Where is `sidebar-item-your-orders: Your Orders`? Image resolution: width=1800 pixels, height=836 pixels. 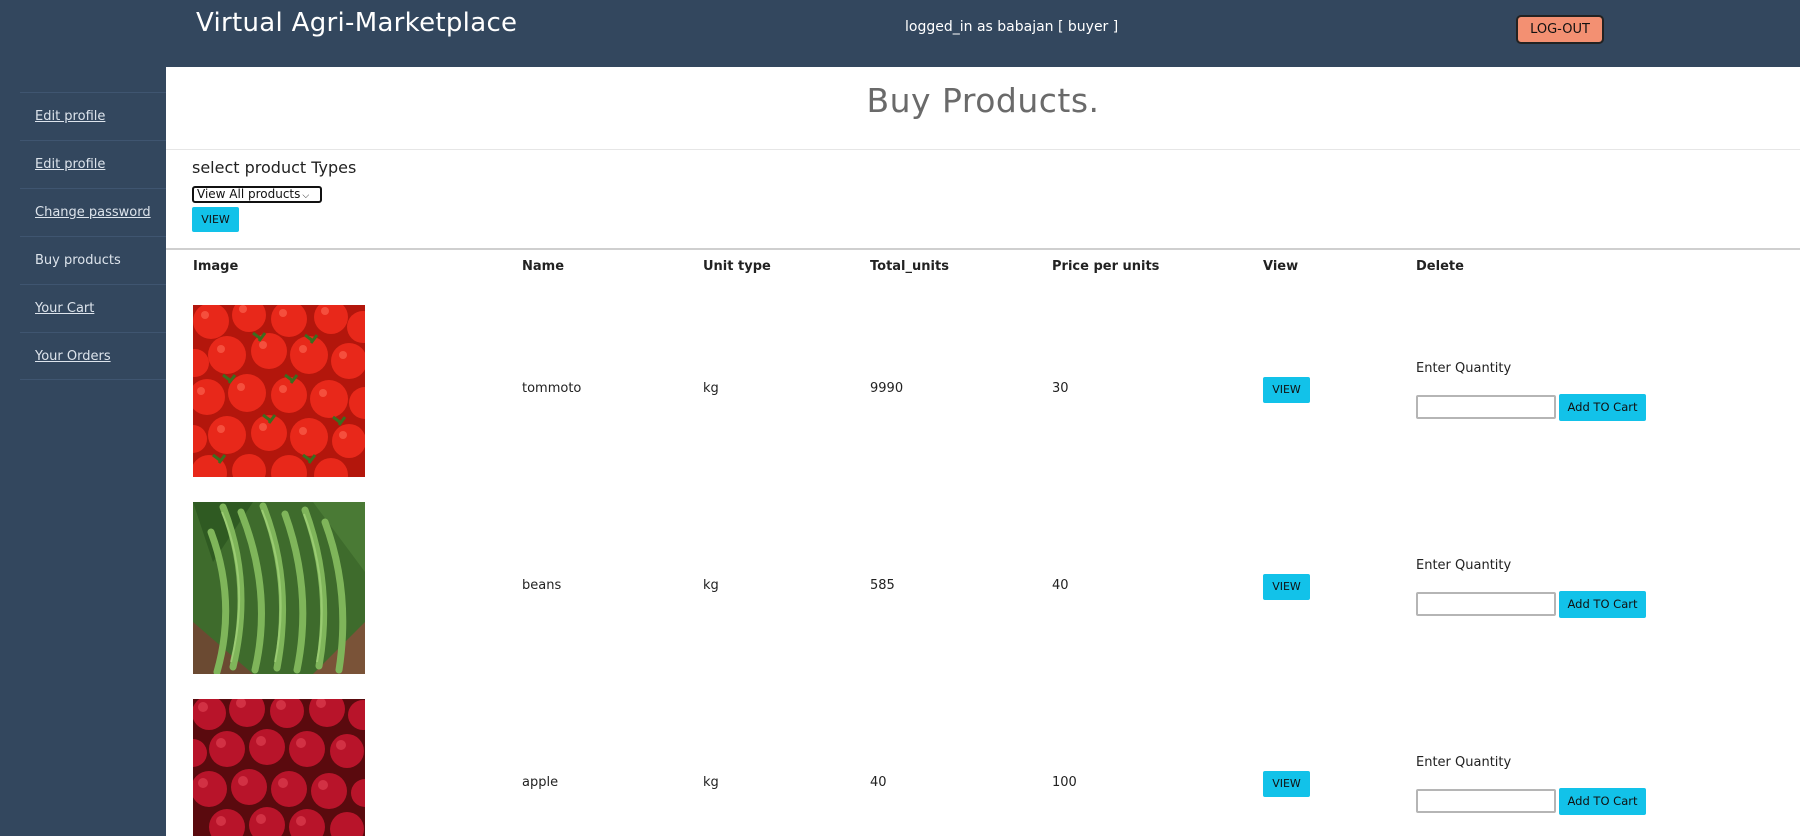
sidebar-item-your-orders: Your Orders is located at coordinates (93, 356).